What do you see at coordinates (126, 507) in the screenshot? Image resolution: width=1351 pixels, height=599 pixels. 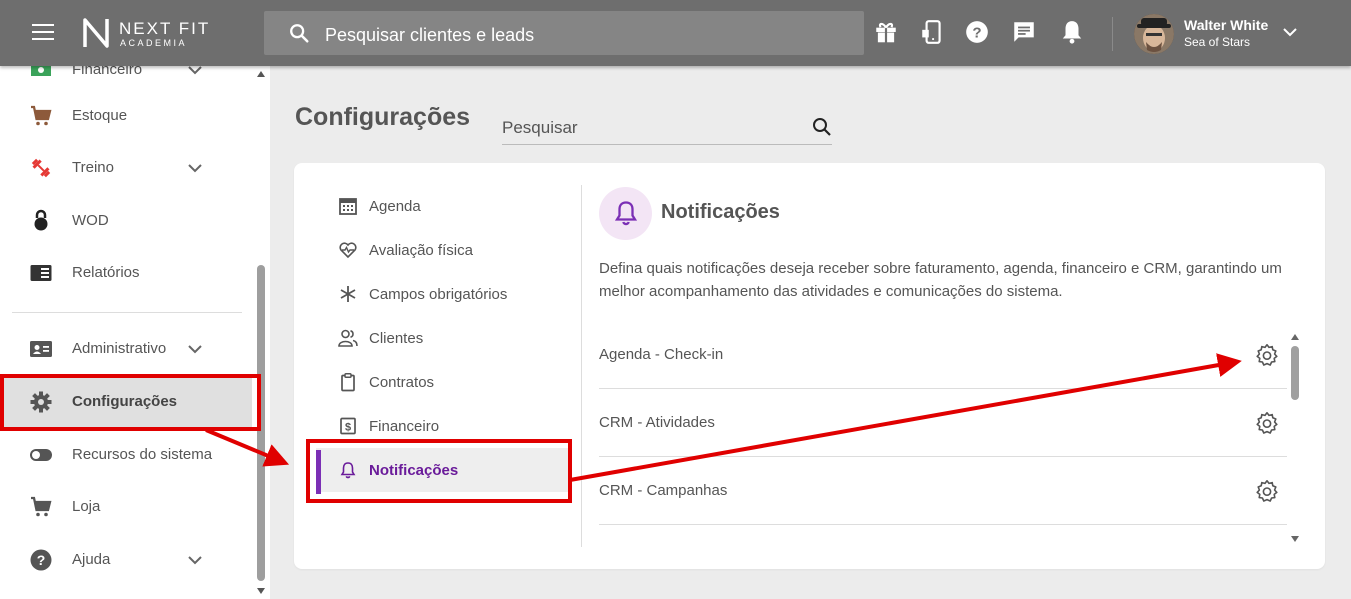 I see `sidebar-item-loja: Loja` at bounding box center [126, 507].